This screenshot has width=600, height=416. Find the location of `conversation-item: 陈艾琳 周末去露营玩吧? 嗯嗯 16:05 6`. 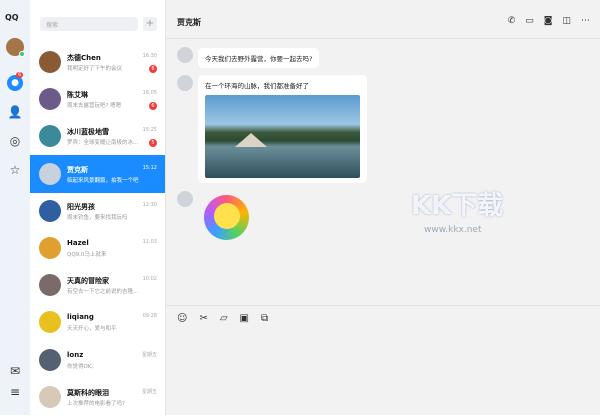

conversation-item: 陈艾琳 周末去露营玩吧? 嗯嗯 16:05 6 is located at coordinates (97, 99).